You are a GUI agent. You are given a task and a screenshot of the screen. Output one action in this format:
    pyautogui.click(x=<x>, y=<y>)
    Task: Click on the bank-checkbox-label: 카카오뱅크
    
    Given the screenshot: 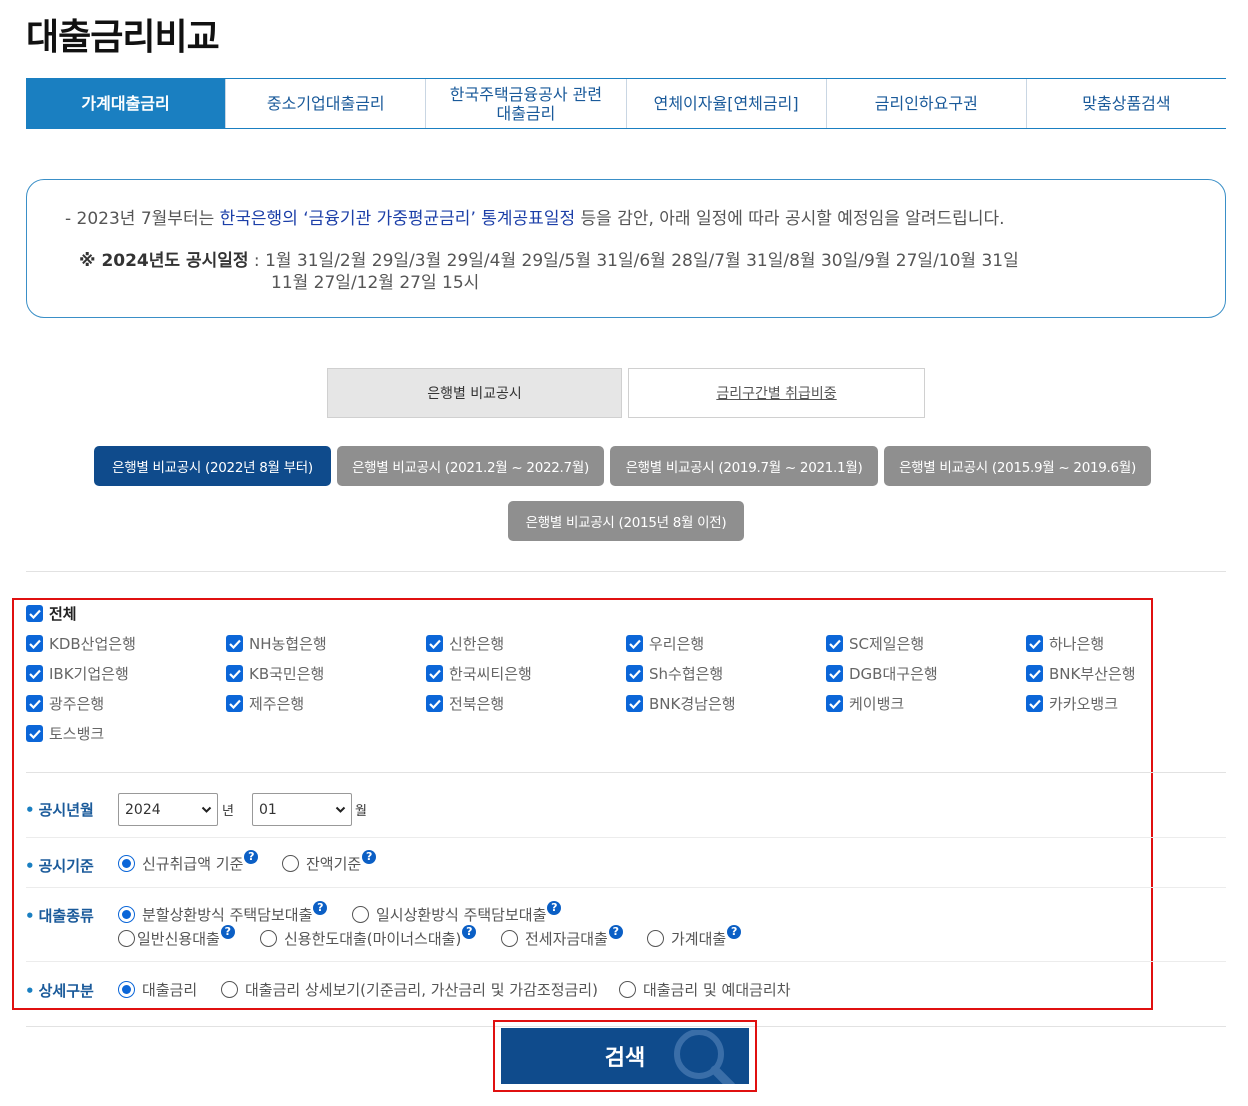 What is the action you would take?
    pyautogui.click(x=1084, y=704)
    